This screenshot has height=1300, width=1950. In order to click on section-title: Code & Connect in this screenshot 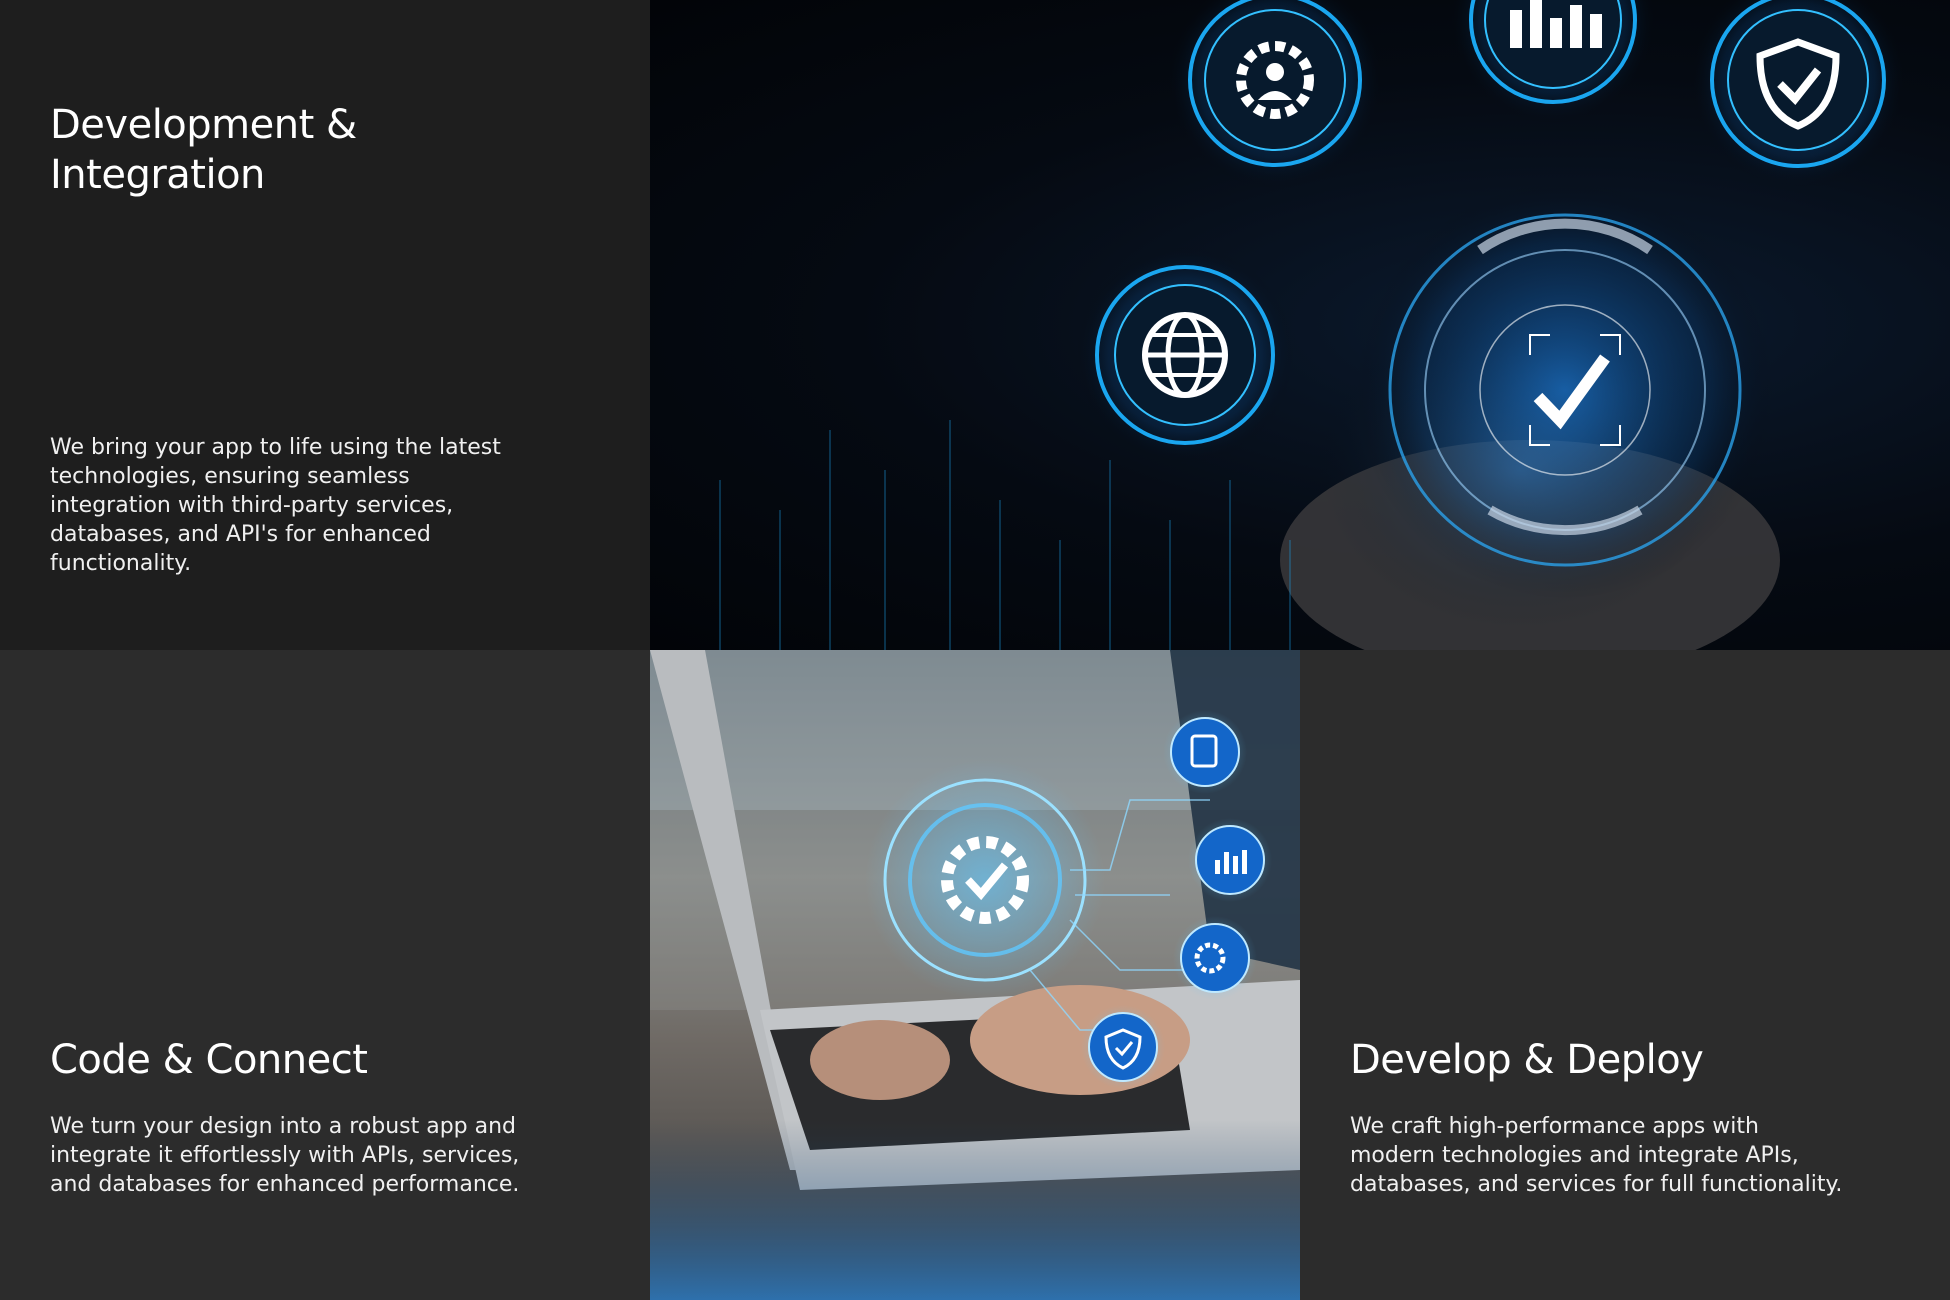, I will do `click(209, 1060)`.